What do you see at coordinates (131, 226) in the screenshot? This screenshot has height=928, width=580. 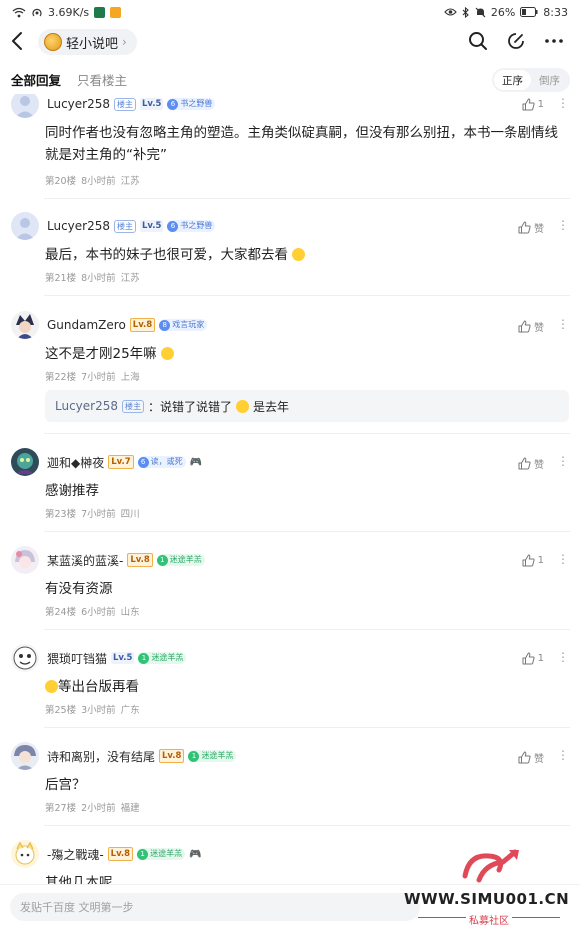 I see `user-info: Lucyer258 楼主 Lv.5 6 书之野兽` at bounding box center [131, 226].